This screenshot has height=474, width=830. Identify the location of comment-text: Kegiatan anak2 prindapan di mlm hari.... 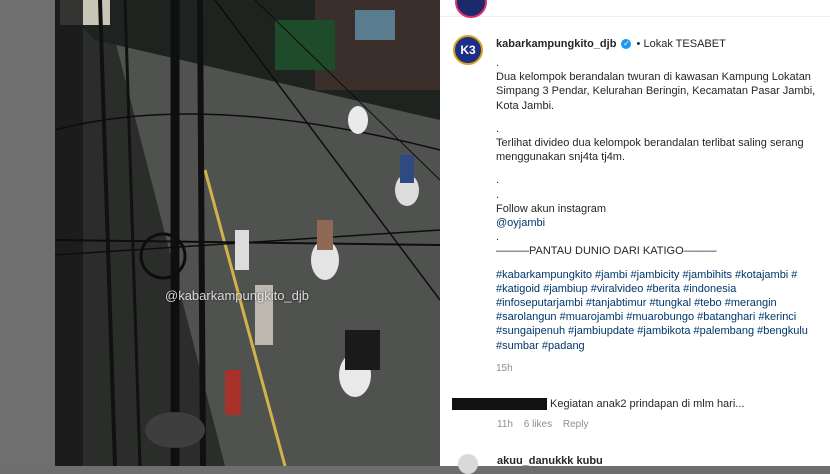
(647, 404).